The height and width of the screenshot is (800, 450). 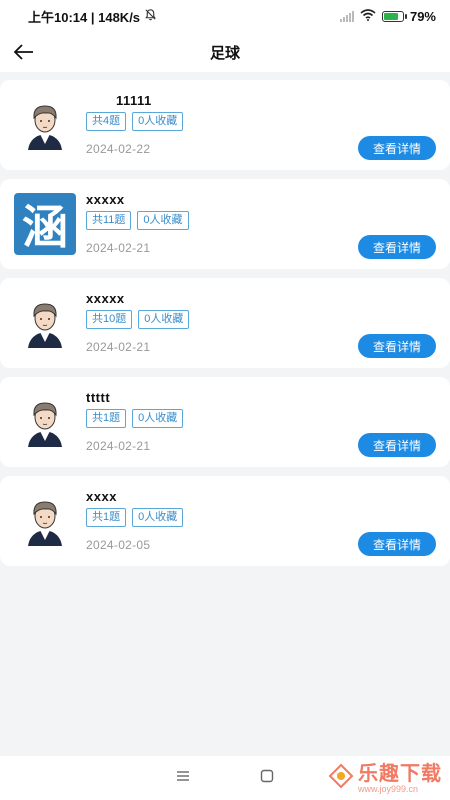 I want to click on status-left: 上午10:14 | 148K/s, so click(x=92, y=16).